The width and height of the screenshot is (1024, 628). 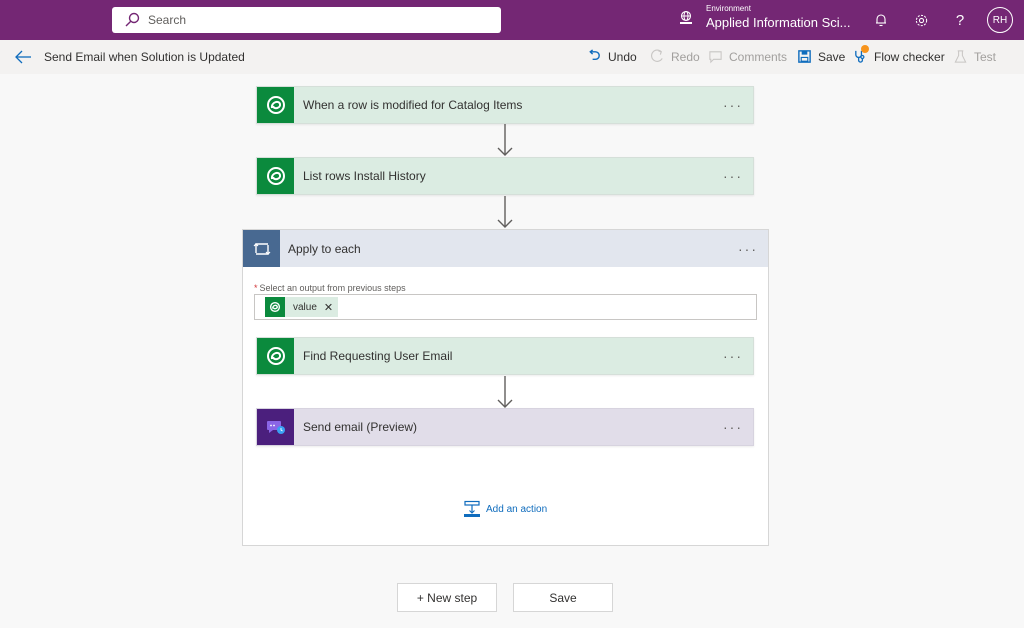 What do you see at coordinates (305, 307) in the screenshot?
I see `token-value: value` at bounding box center [305, 307].